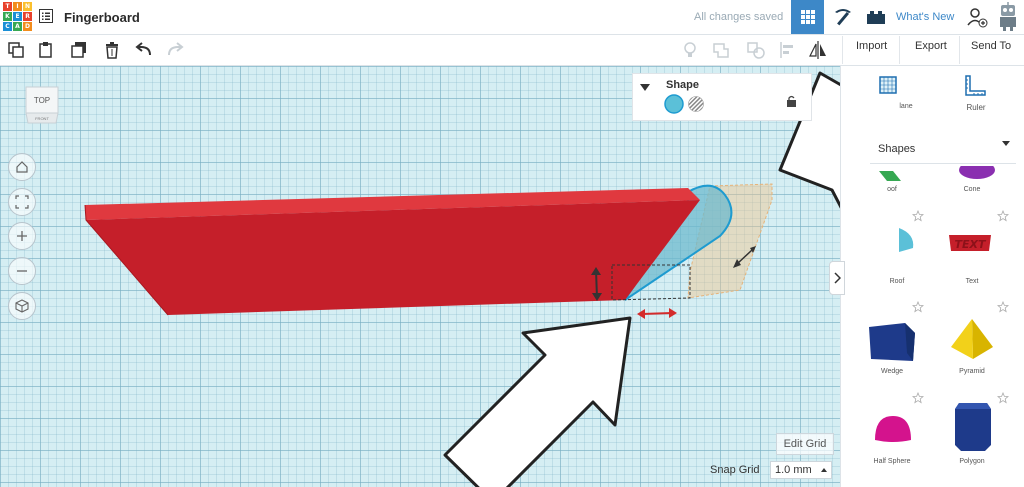 The height and width of the screenshot is (487, 1024). Describe the element at coordinates (805, 444) in the screenshot. I see `edit-grid-button: Edit Grid` at that location.